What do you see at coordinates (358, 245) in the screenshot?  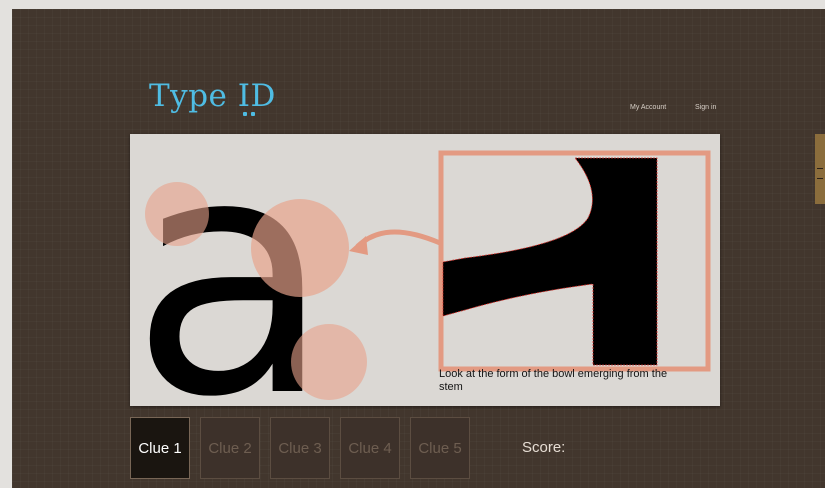 I see `arrow-head-icon` at bounding box center [358, 245].